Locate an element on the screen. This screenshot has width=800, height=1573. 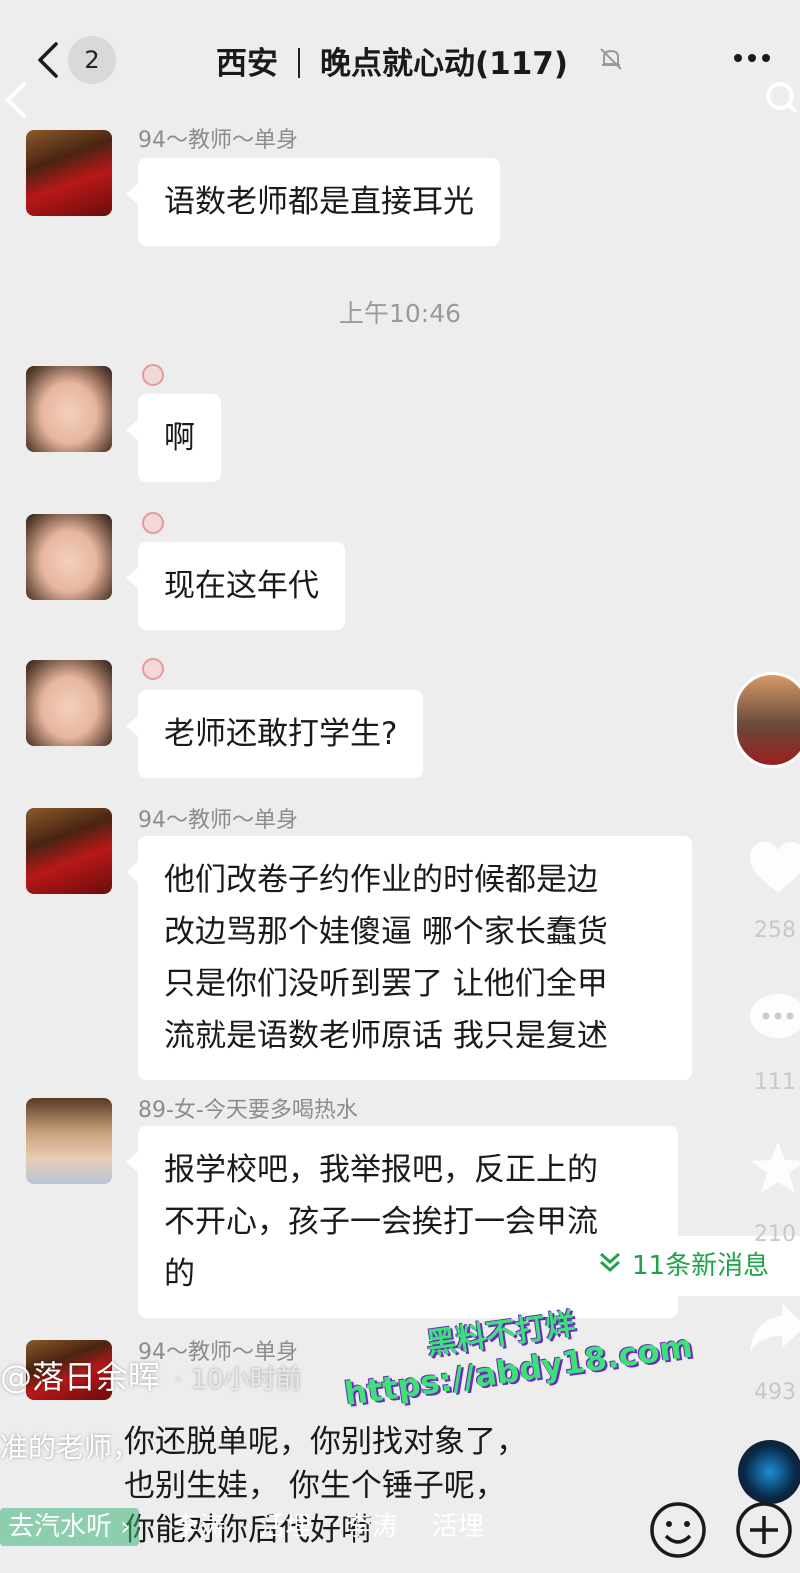
message-text: 改边骂那个娃傻逼 哪个家长蠢货 is located at coordinates (386, 932).